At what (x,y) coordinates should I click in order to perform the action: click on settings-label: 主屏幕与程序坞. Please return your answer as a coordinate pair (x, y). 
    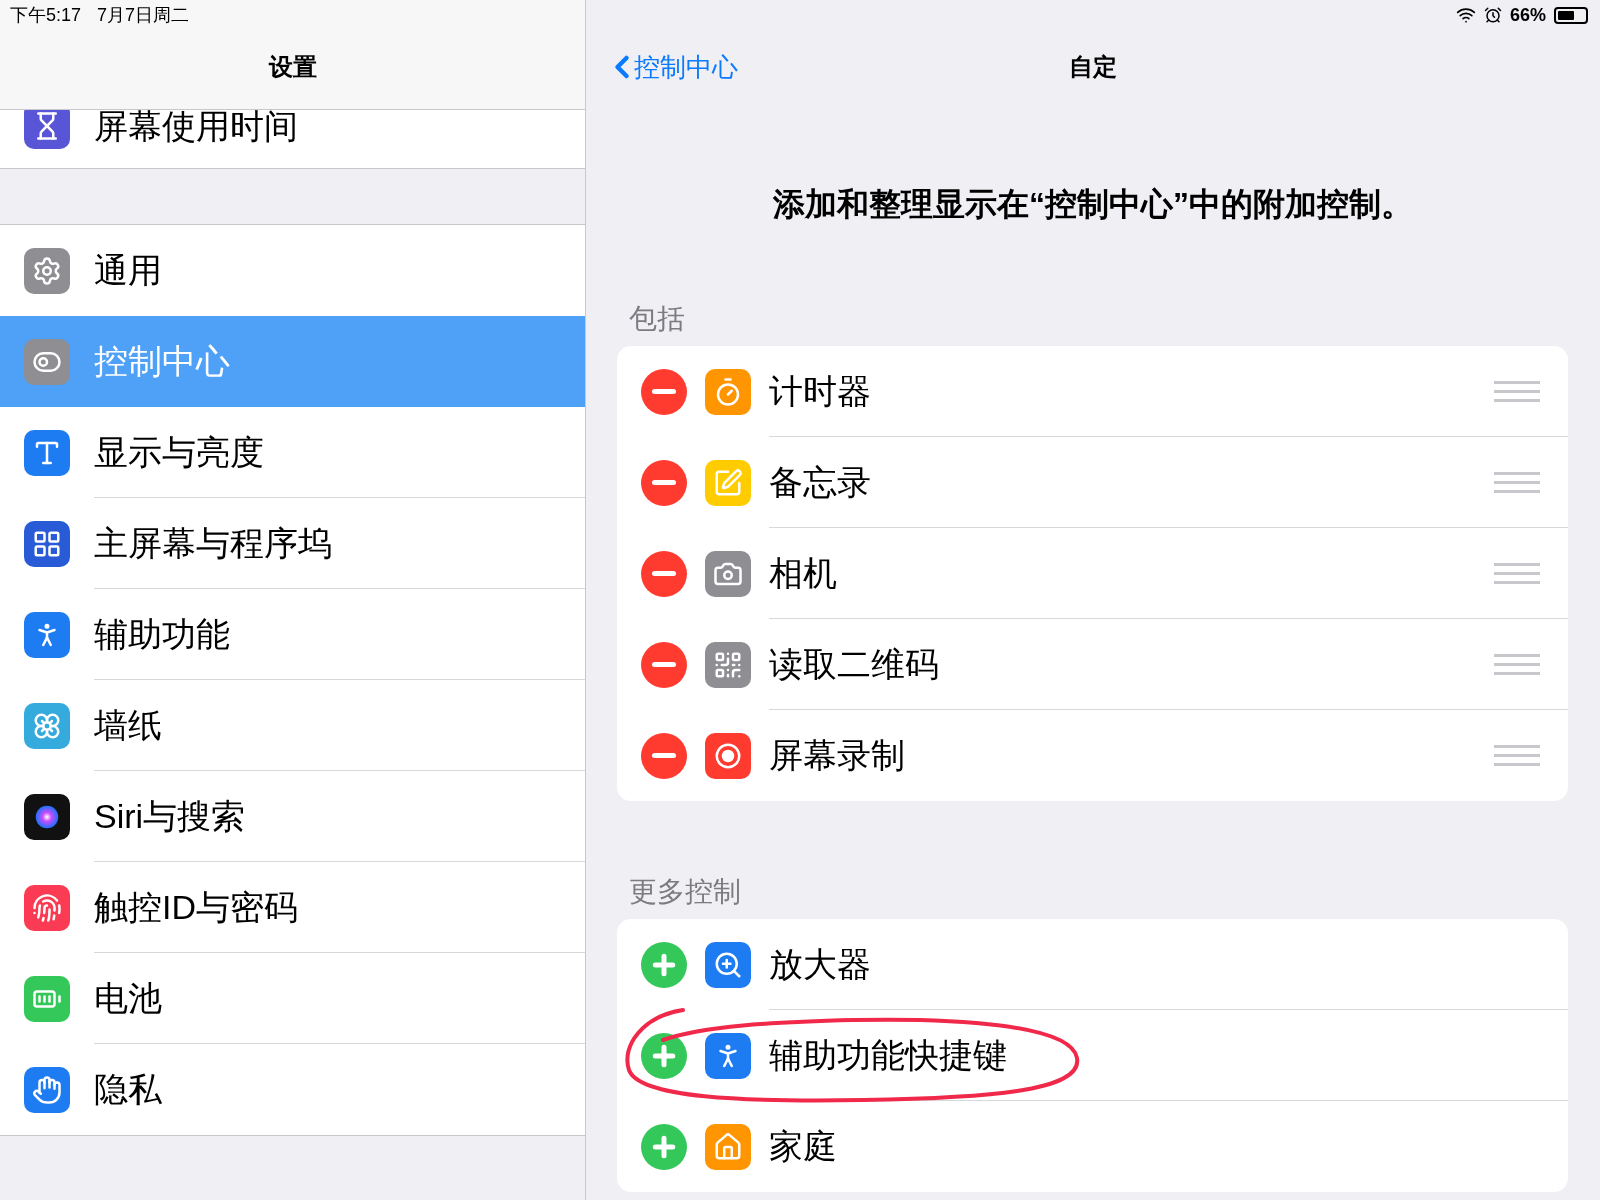
    Looking at the image, I should click on (213, 543).